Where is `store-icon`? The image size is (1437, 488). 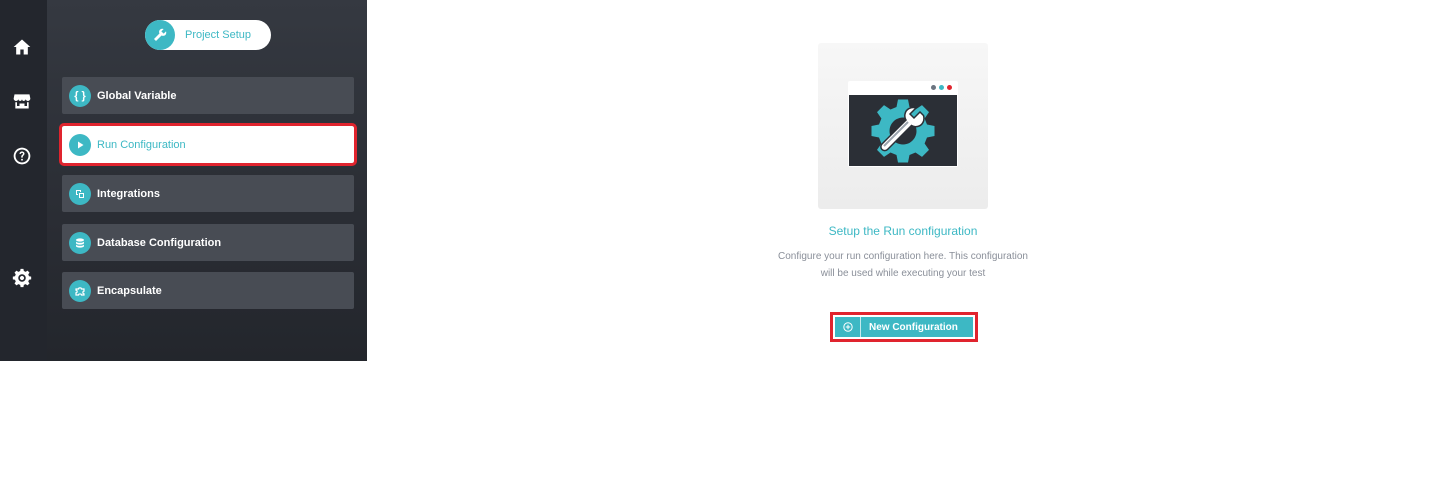
store-icon is located at coordinates (22, 101).